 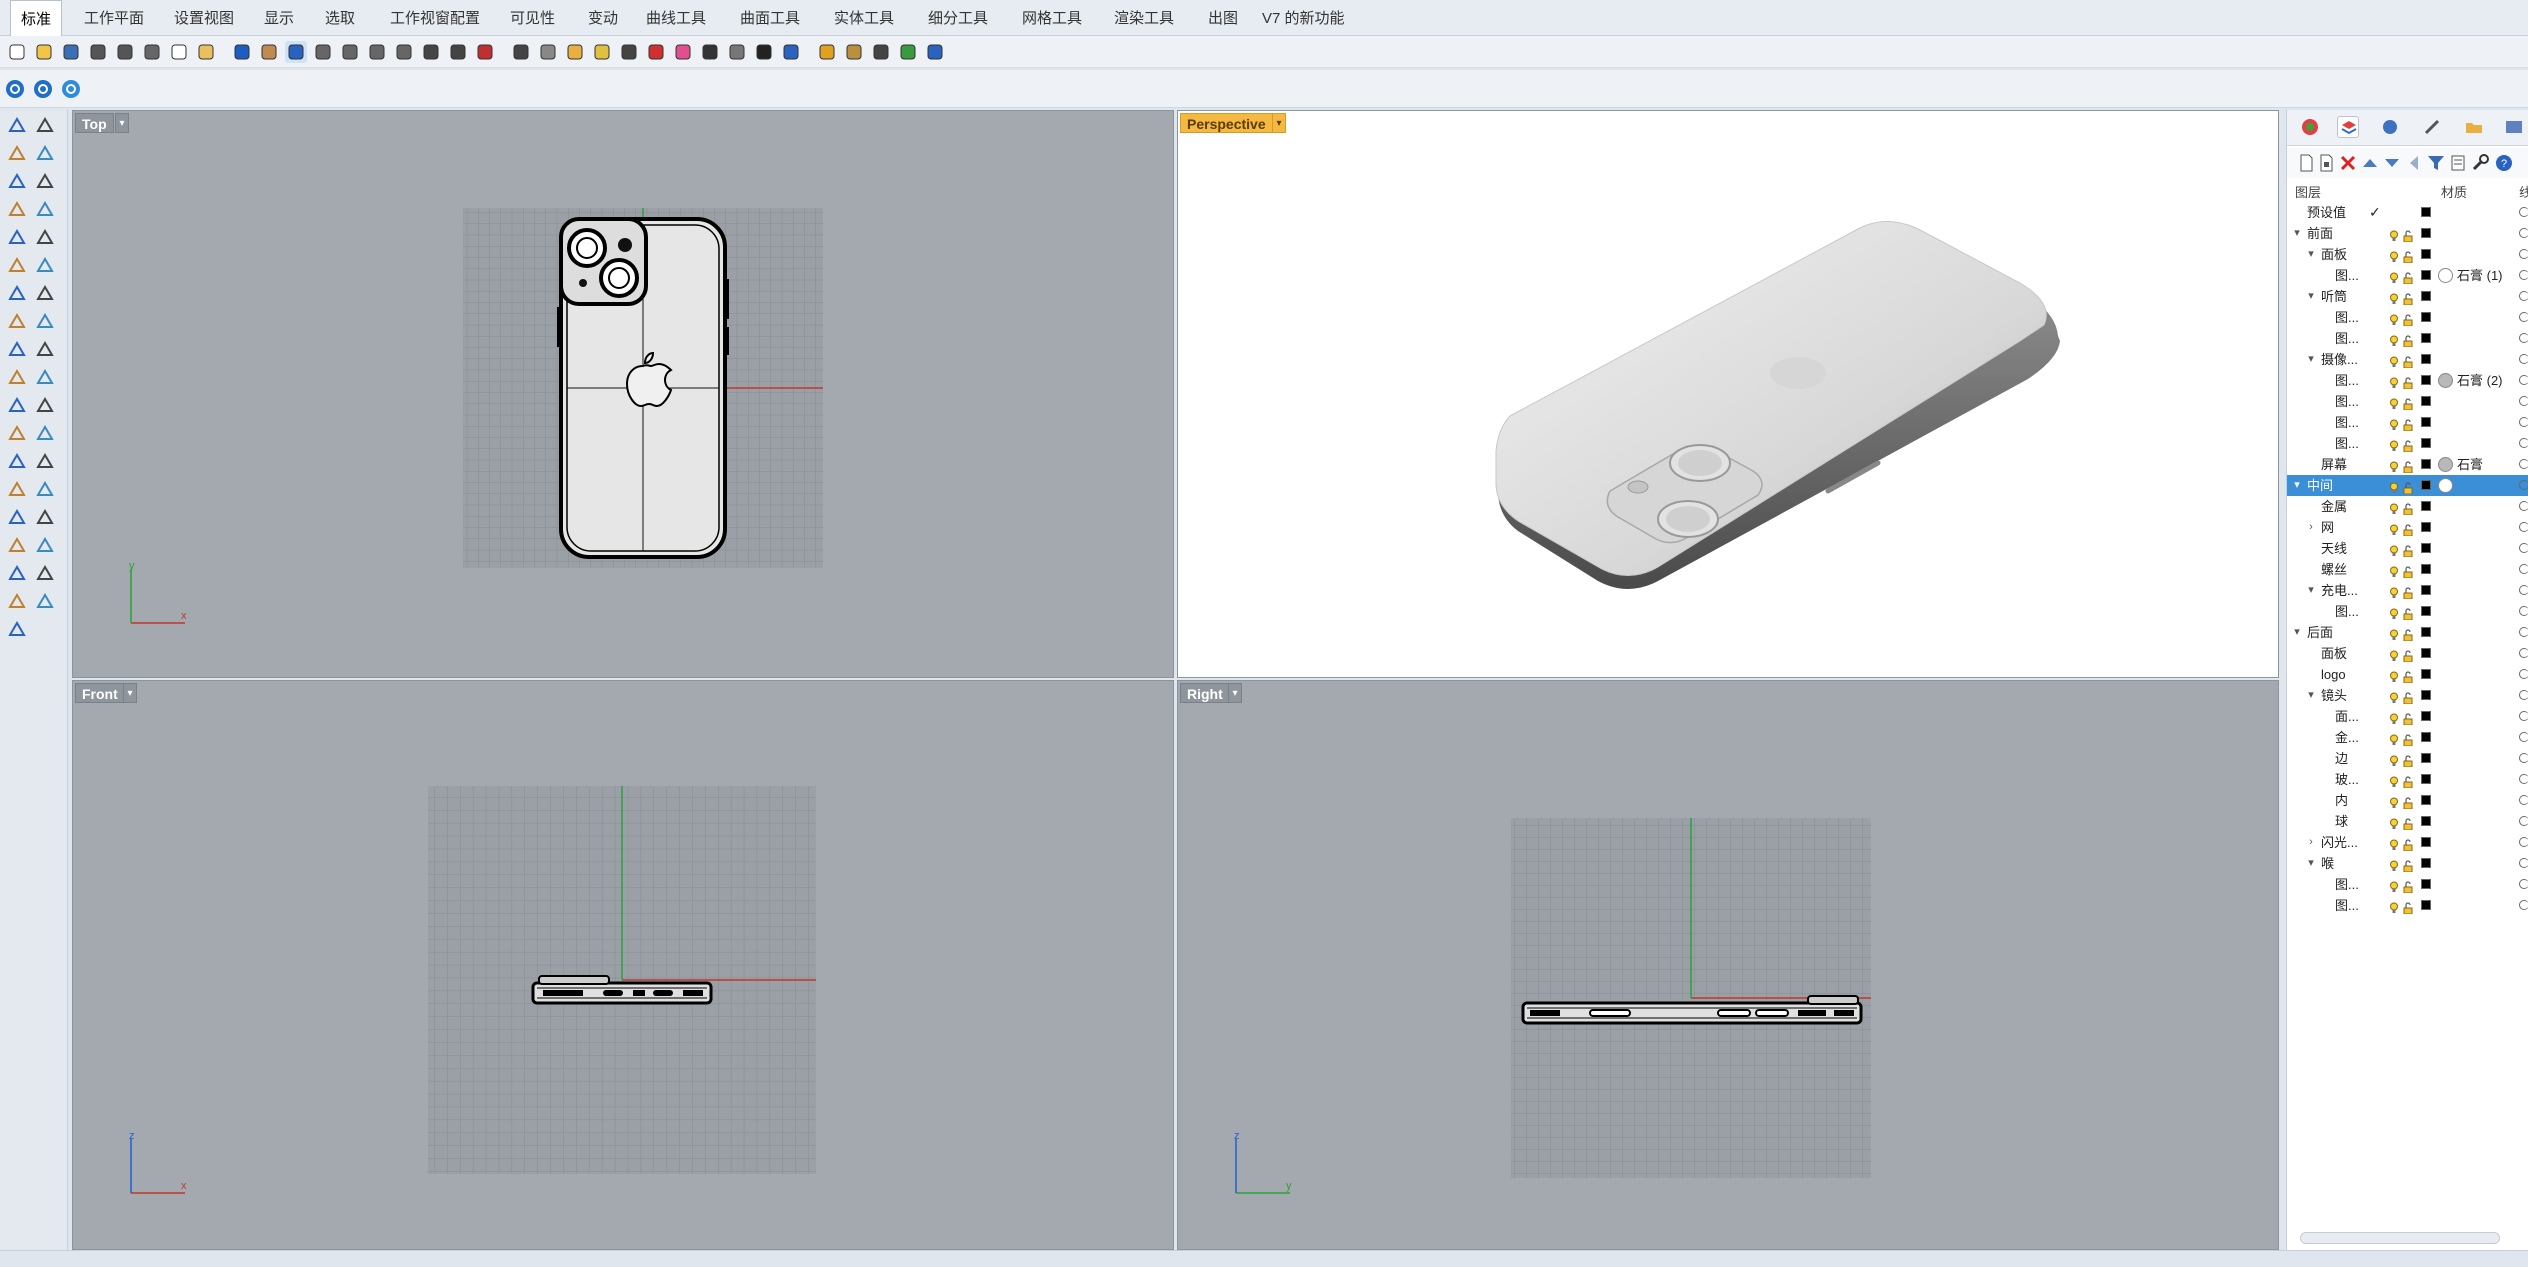 What do you see at coordinates (2327, 863) in the screenshot?
I see `layer-name: 喉` at bounding box center [2327, 863].